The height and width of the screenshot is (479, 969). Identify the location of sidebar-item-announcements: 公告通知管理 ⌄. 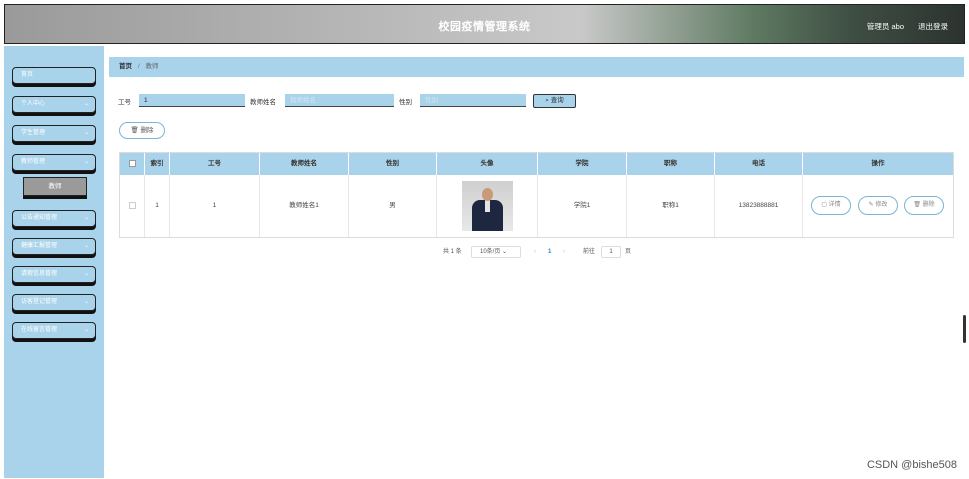
(54, 218).